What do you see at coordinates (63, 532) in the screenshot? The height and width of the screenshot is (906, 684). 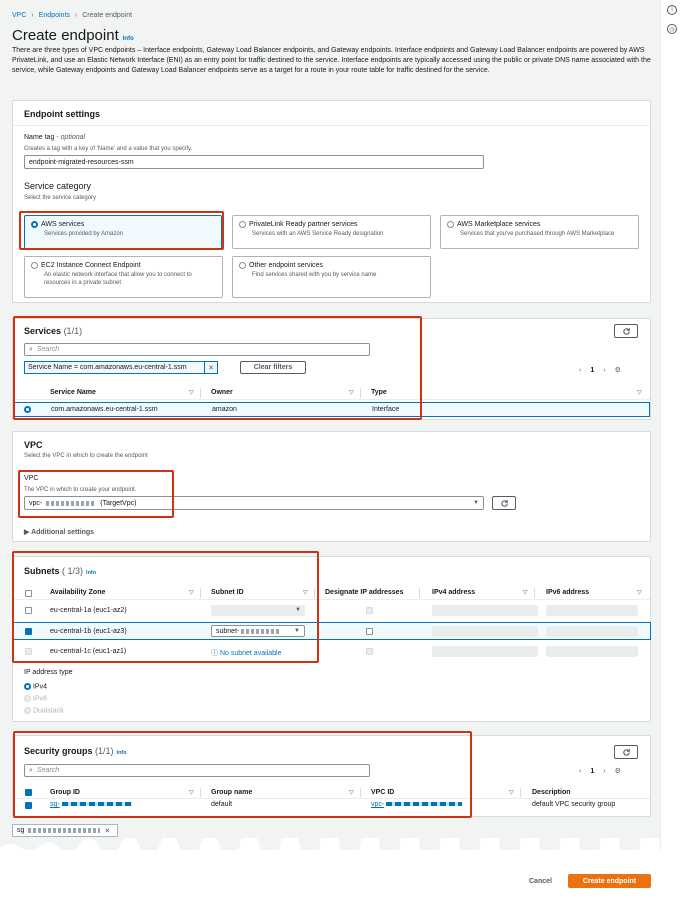 I see `additional-settings-label: Additional settings` at bounding box center [63, 532].